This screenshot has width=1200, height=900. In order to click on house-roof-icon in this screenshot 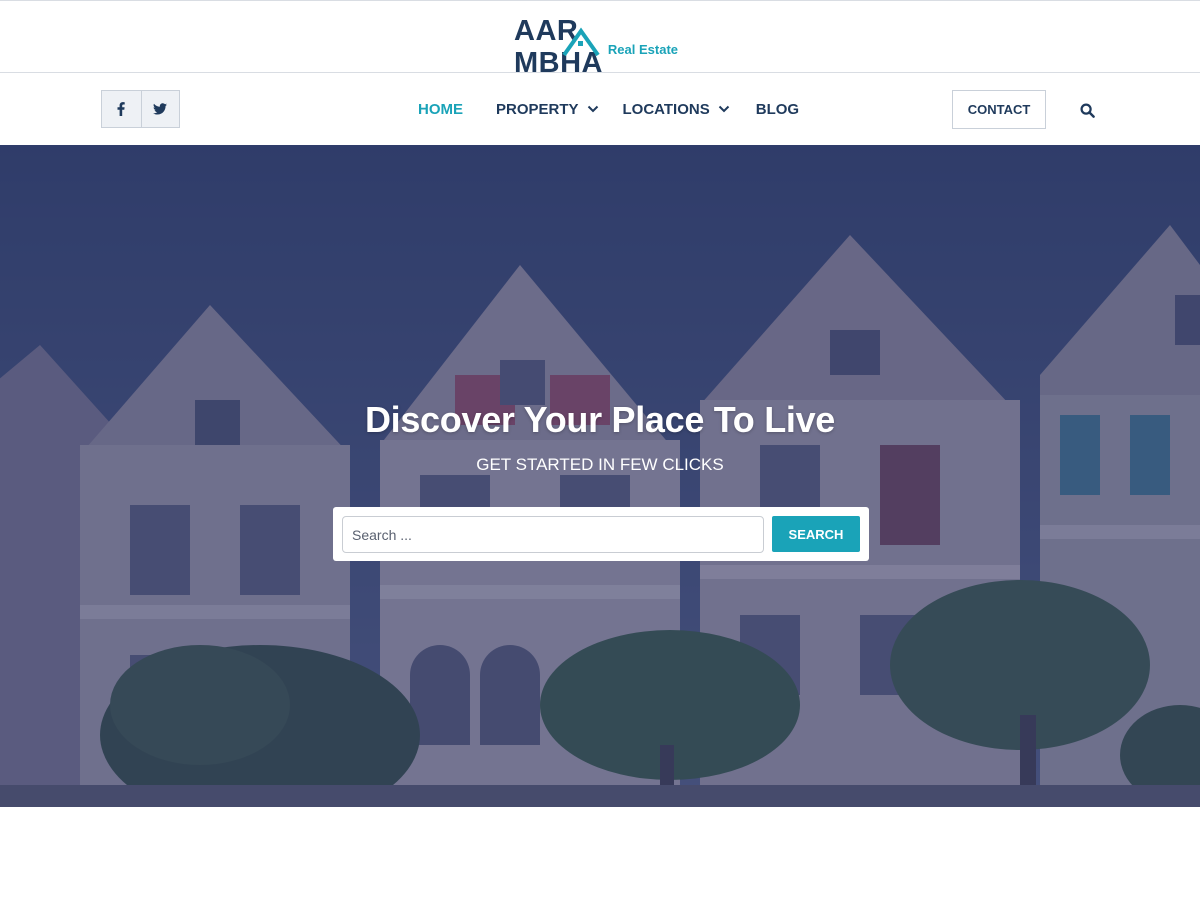, I will do `click(581, 42)`.